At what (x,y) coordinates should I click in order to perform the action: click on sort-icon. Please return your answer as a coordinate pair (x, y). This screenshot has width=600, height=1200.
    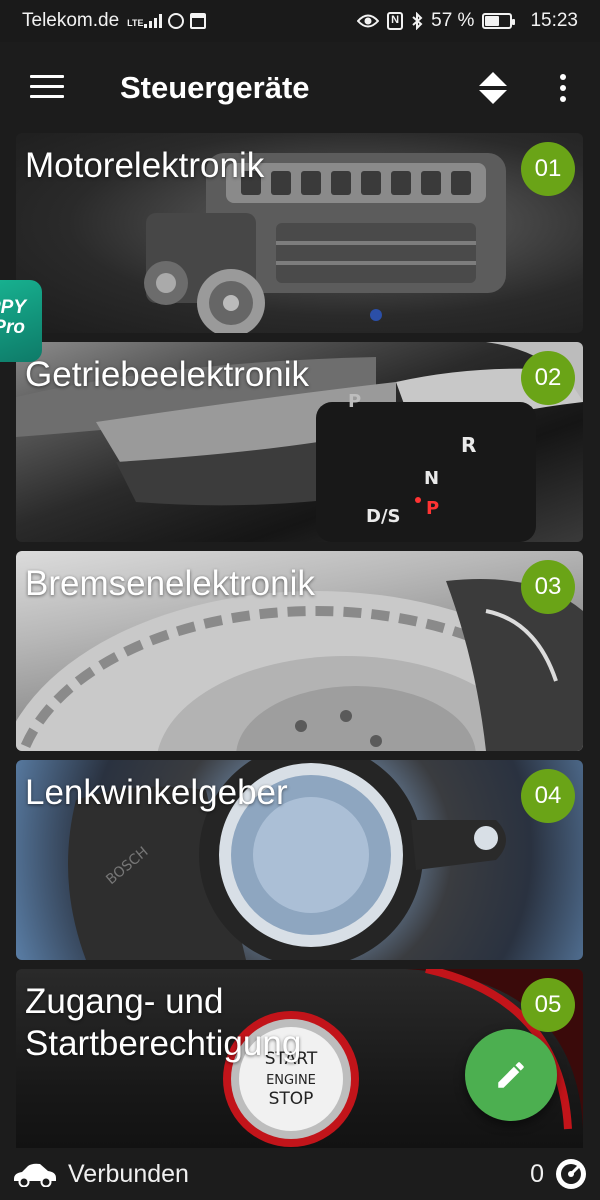
    Looking at the image, I should click on (493, 88).